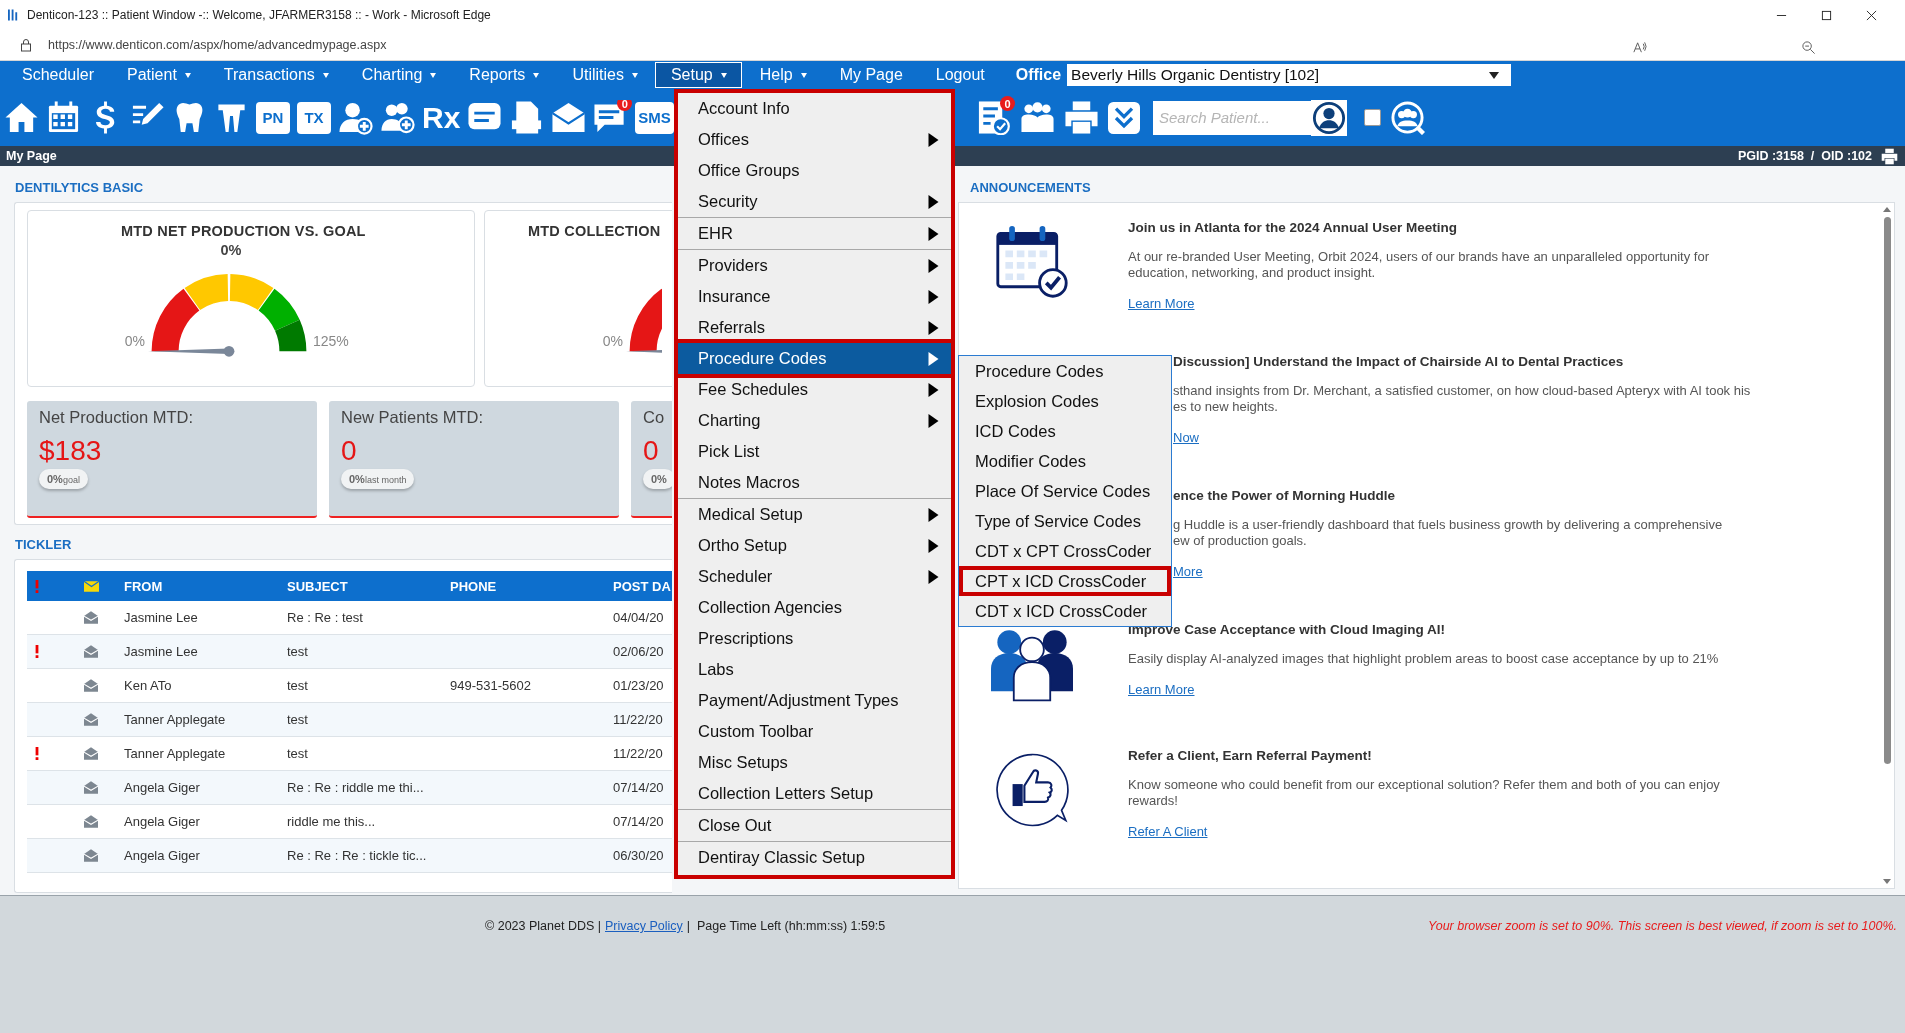 The height and width of the screenshot is (1033, 1905). I want to click on menu-item: ICD Codes, so click(1065, 431).